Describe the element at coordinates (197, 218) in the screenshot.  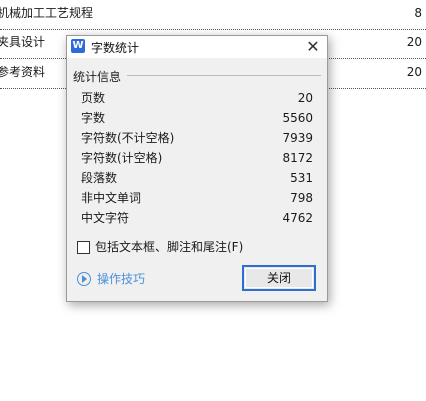
I see `stat-row-chinese-chars: 中文字符 4762` at that location.